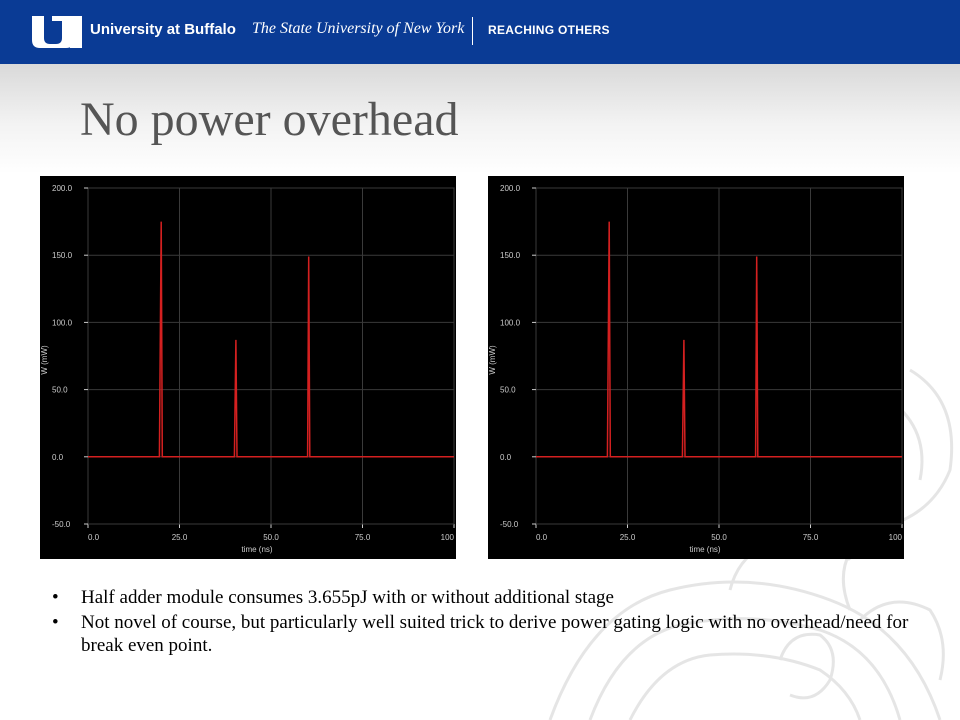 This screenshot has height=720, width=960. Describe the element at coordinates (163, 29) in the screenshot. I see `university-name: University at Buffalo` at that location.